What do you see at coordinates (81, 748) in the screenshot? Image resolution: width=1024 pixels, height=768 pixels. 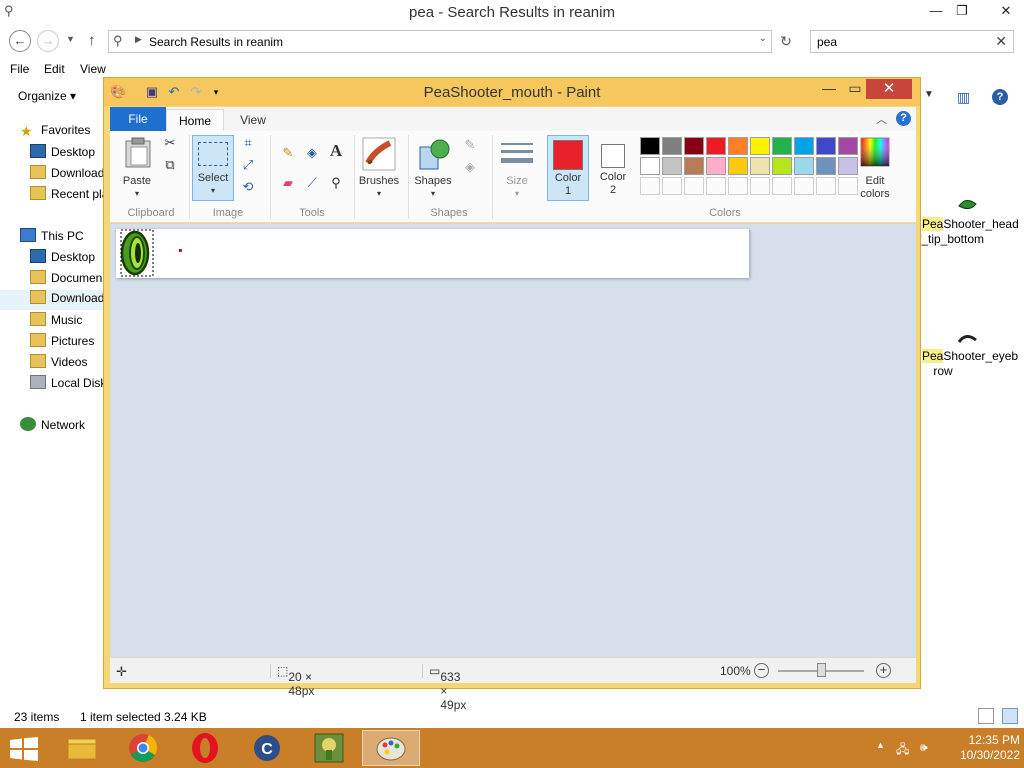 I see `taskbar-file-explorer` at bounding box center [81, 748].